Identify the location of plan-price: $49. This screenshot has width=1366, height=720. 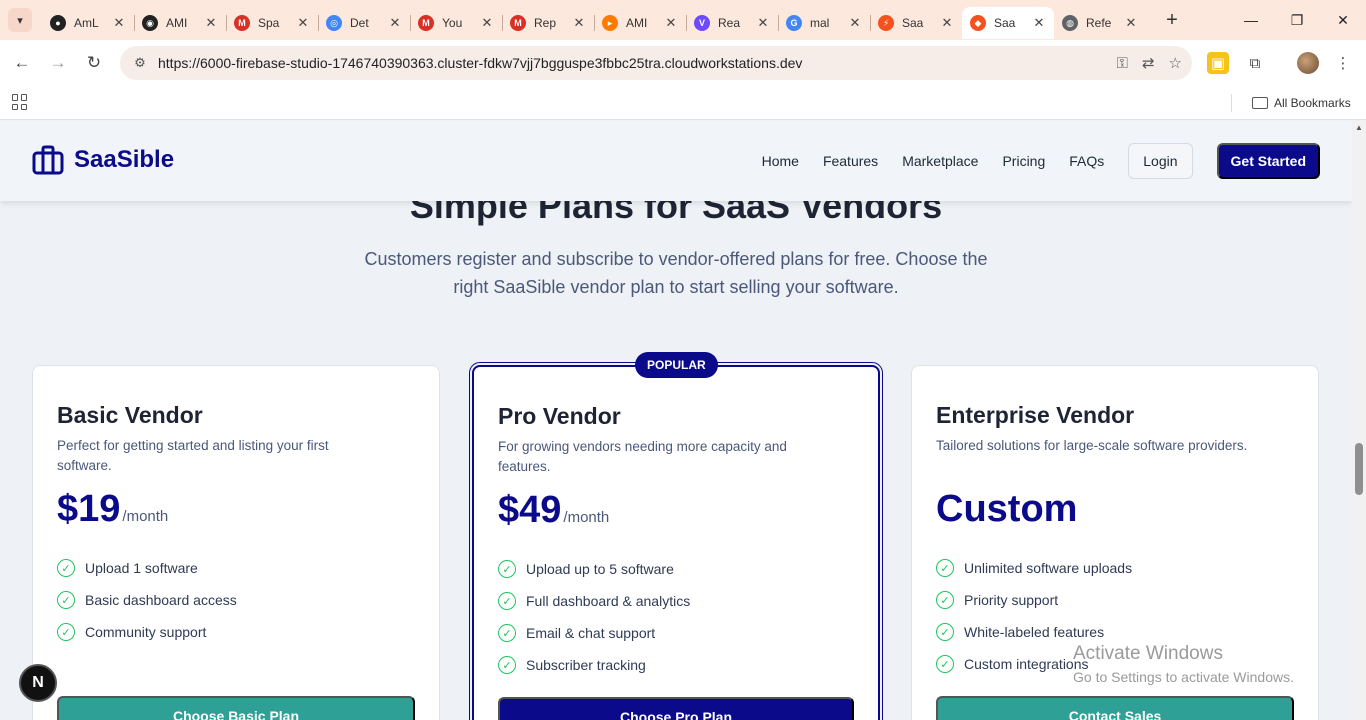
(530, 510).